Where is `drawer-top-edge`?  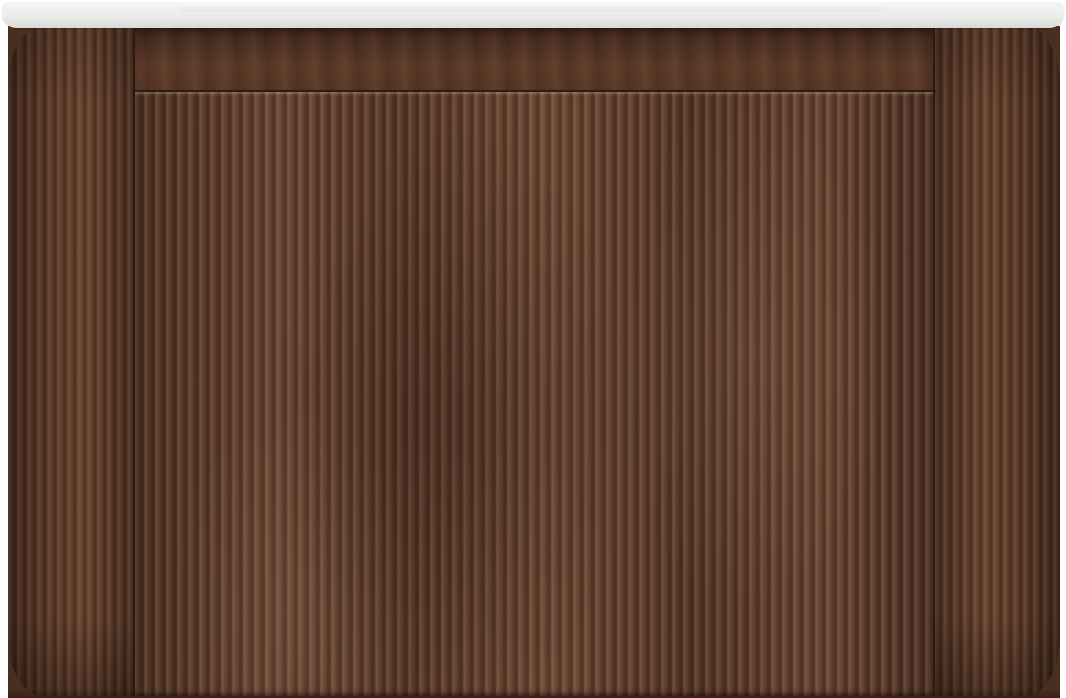
drawer-top-edge is located at coordinates (534, 91).